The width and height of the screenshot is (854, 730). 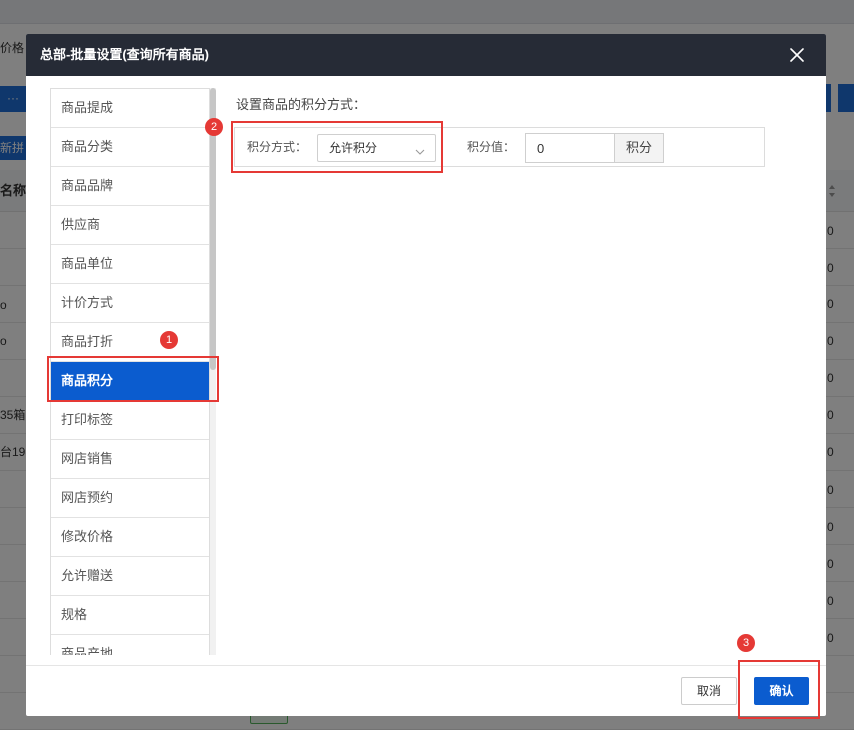 What do you see at coordinates (130, 147) in the screenshot?
I see `menu-item-category: 商品分类` at bounding box center [130, 147].